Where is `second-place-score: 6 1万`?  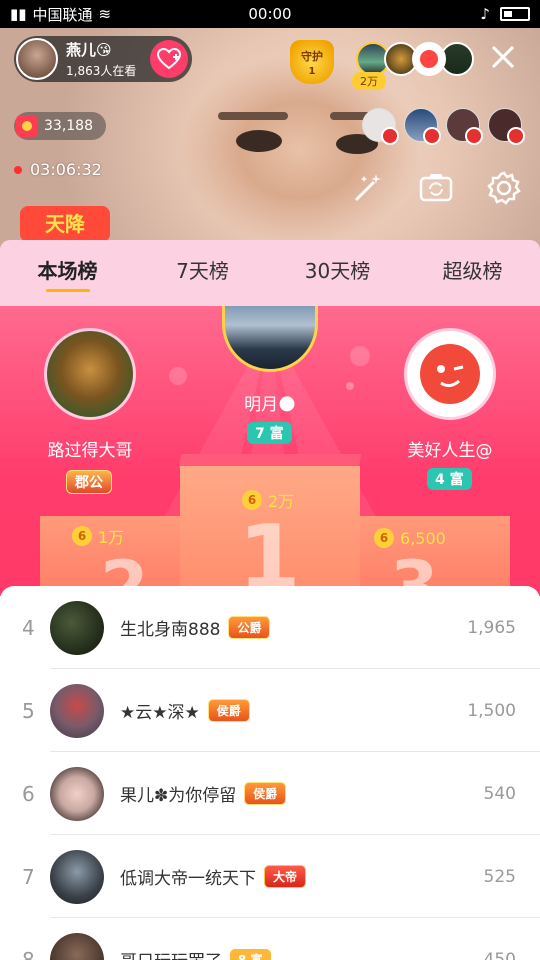
second-place-score: 6 1万 is located at coordinates (98, 536).